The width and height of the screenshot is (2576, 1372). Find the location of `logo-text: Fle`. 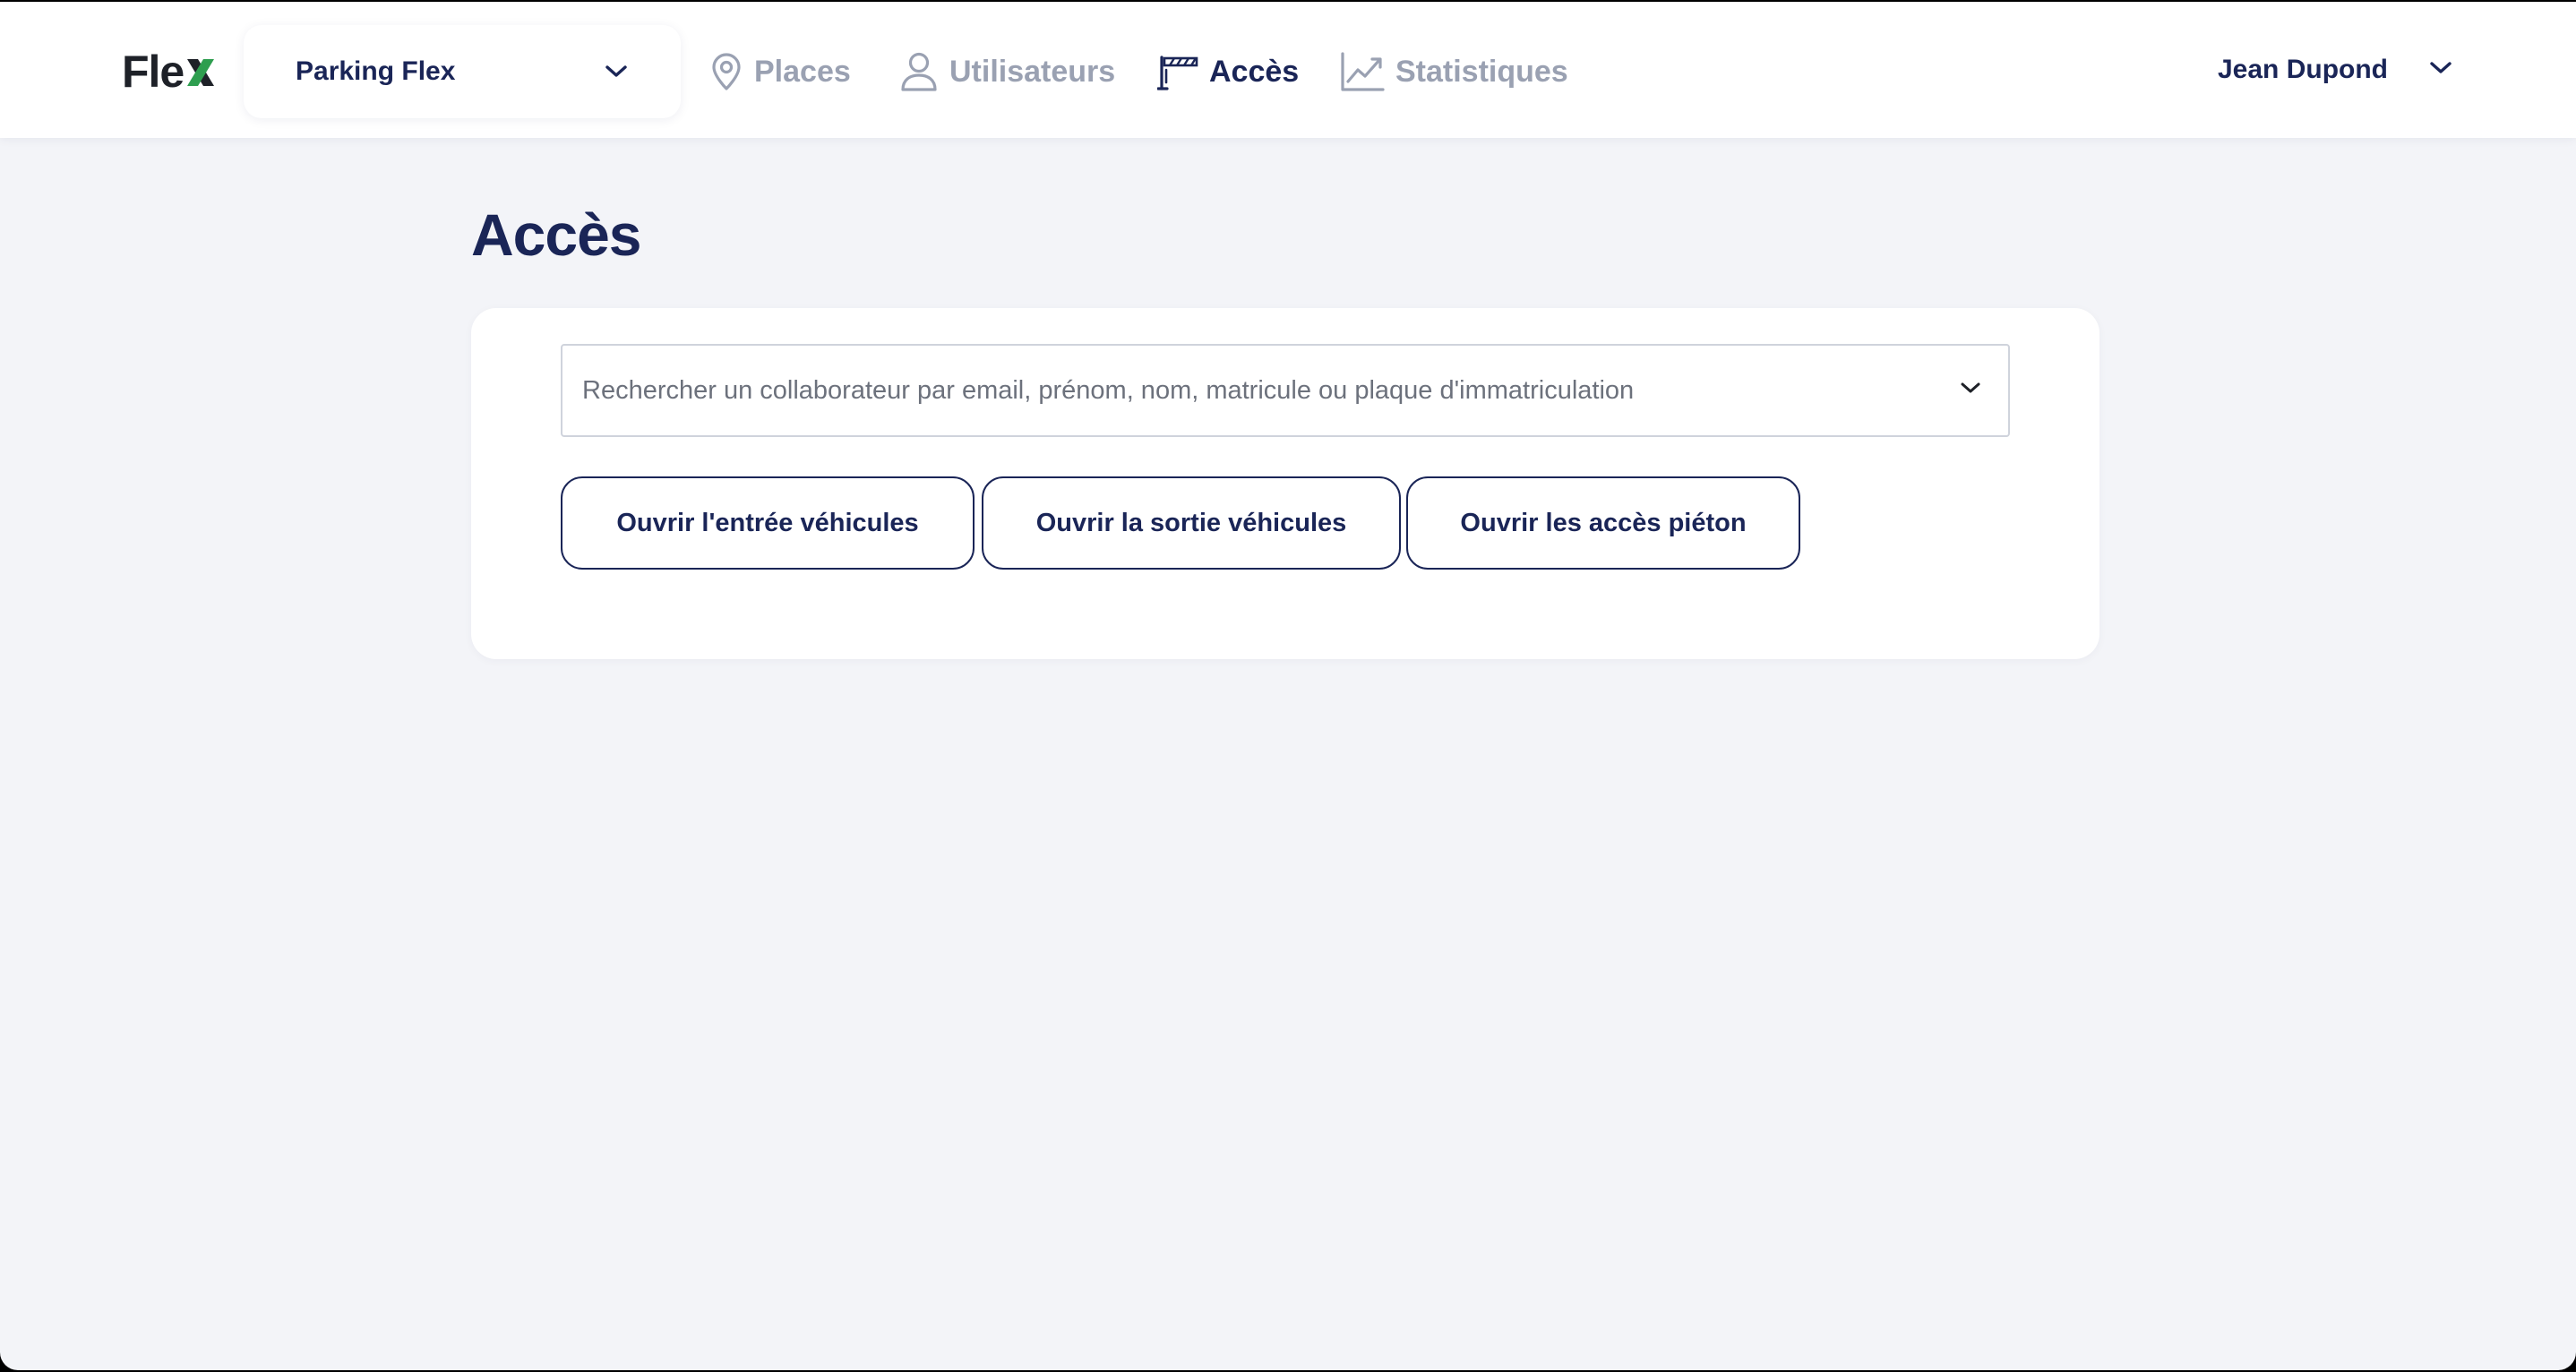

logo-text: Fle is located at coordinates (153, 72).